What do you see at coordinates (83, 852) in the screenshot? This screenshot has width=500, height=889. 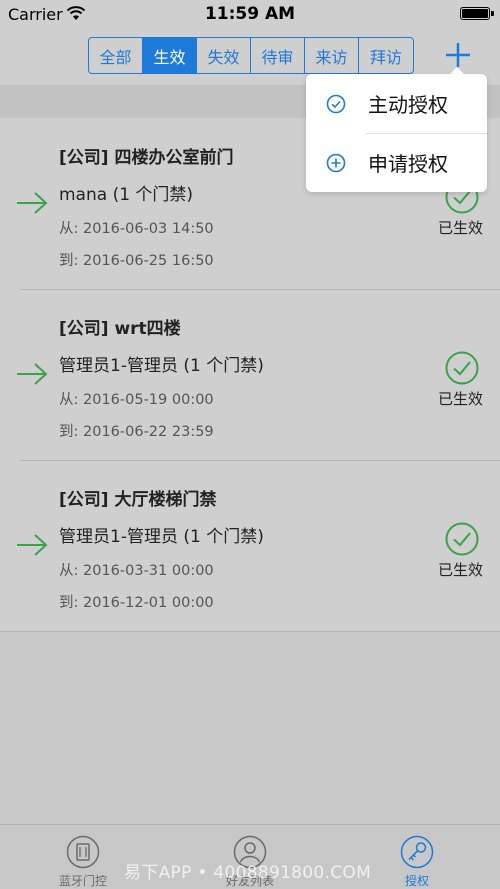 I see `bluetooth-door-icon` at bounding box center [83, 852].